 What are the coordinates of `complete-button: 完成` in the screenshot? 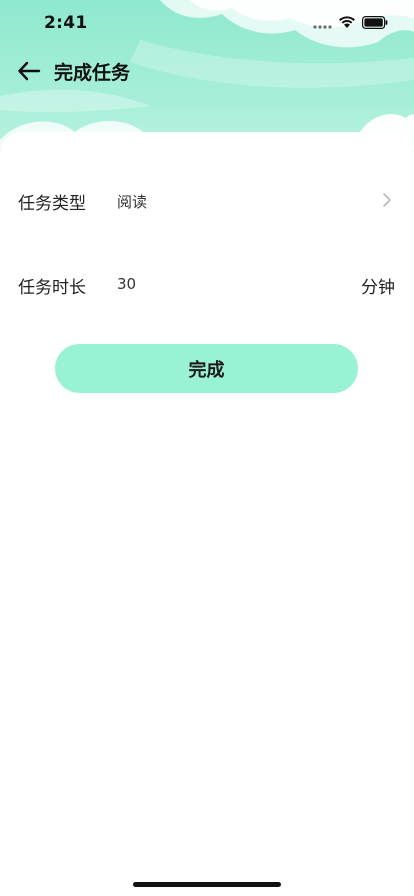 It's located at (206, 368).